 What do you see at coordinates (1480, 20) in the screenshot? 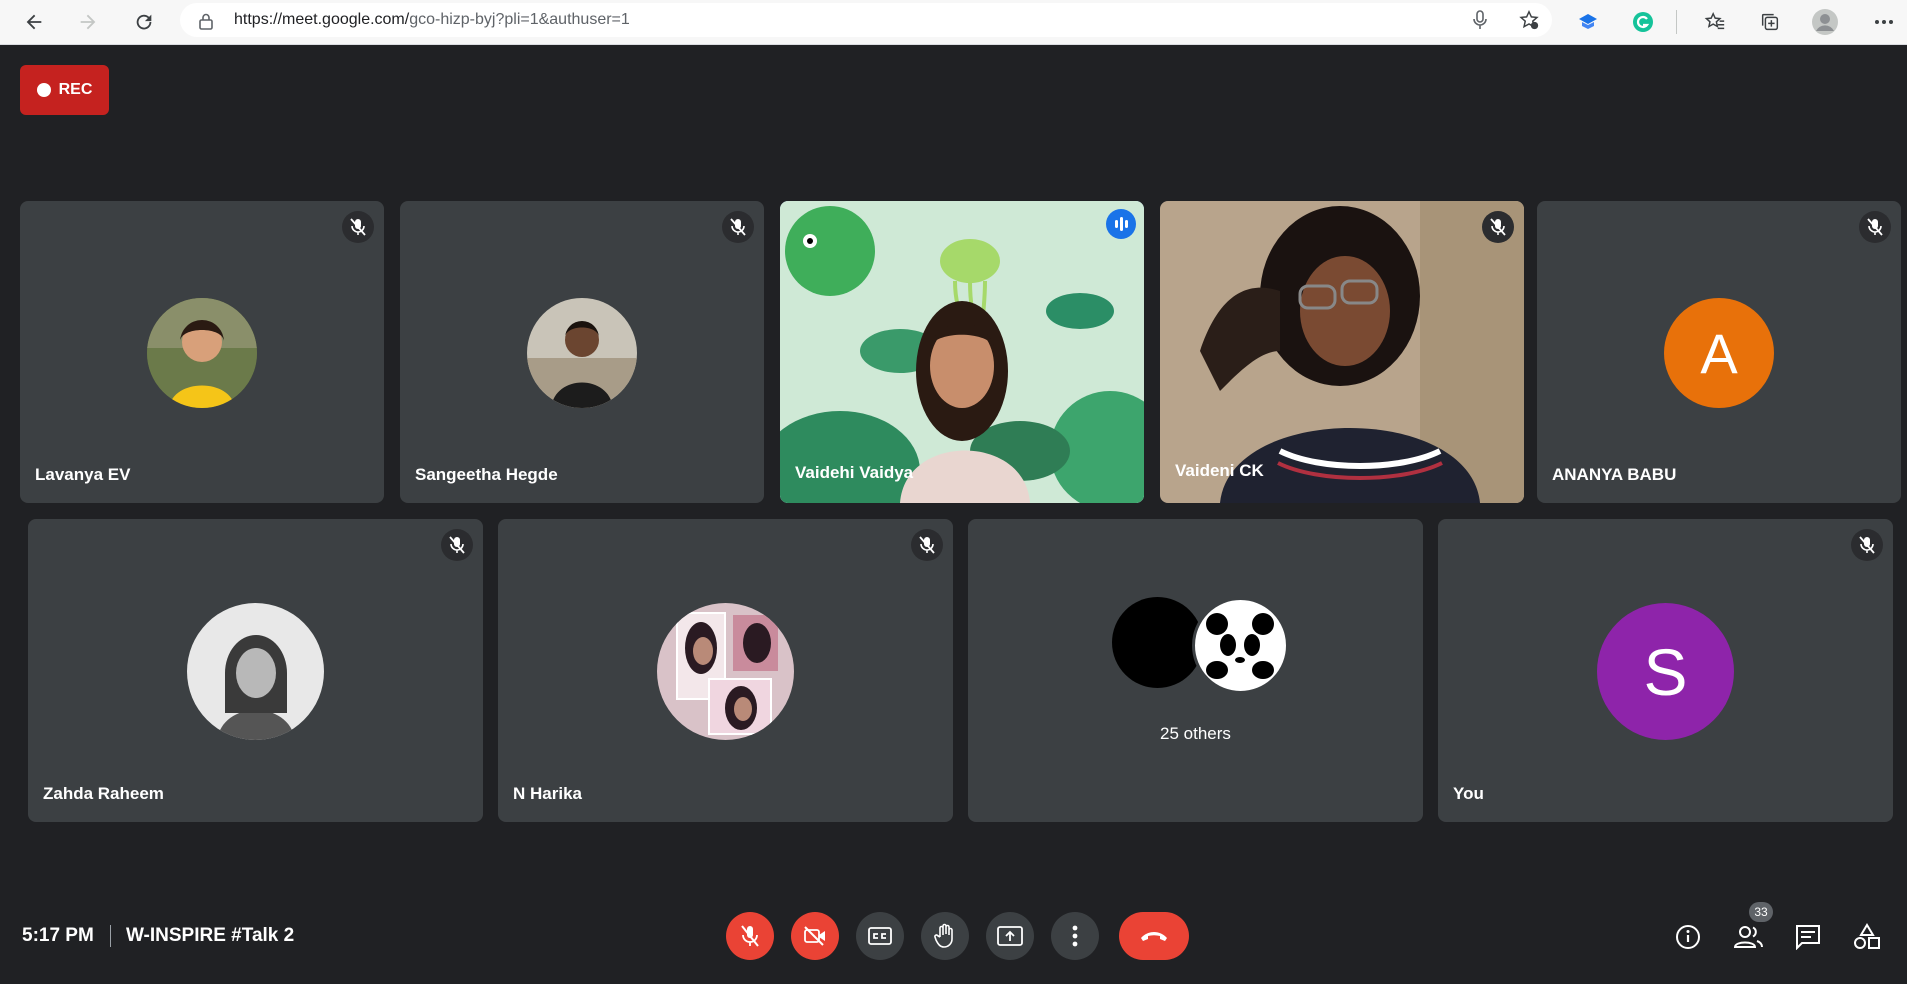
I see `microphone-icon` at bounding box center [1480, 20].